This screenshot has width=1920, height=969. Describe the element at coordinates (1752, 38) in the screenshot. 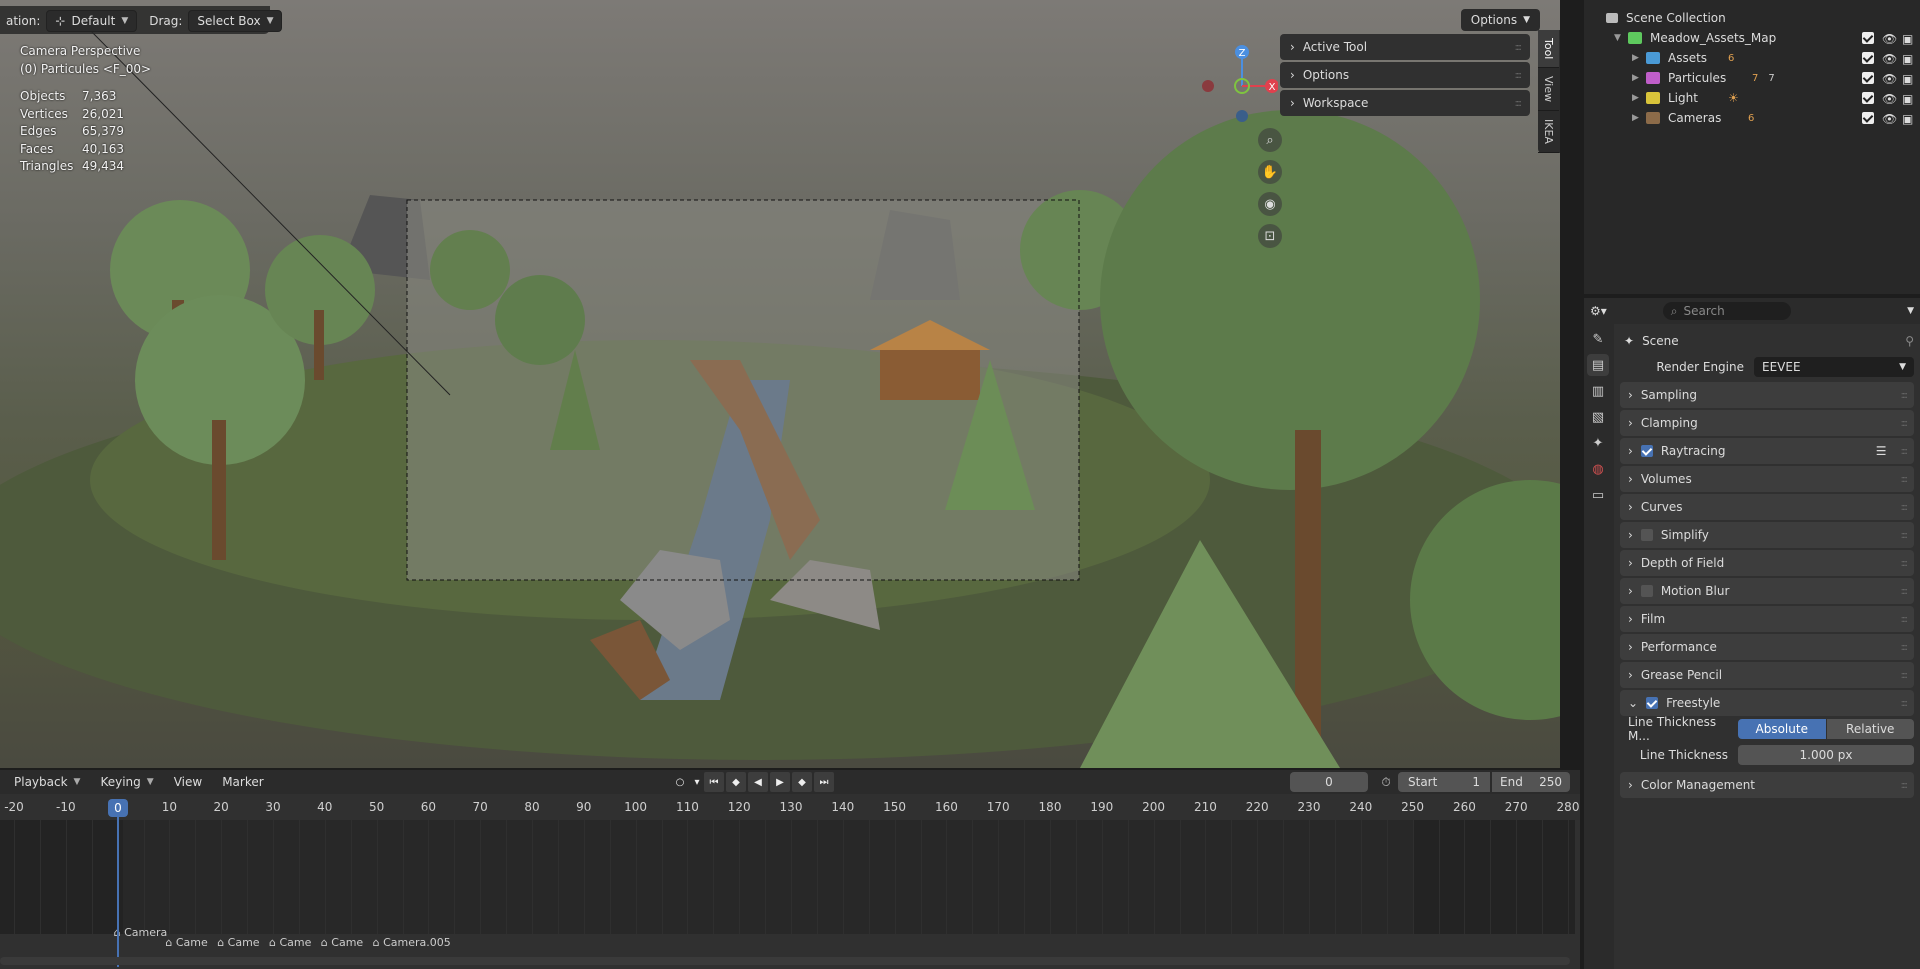

I see `collection-row: ▼ Meadow_Assets_Map 👁 ▣` at that location.